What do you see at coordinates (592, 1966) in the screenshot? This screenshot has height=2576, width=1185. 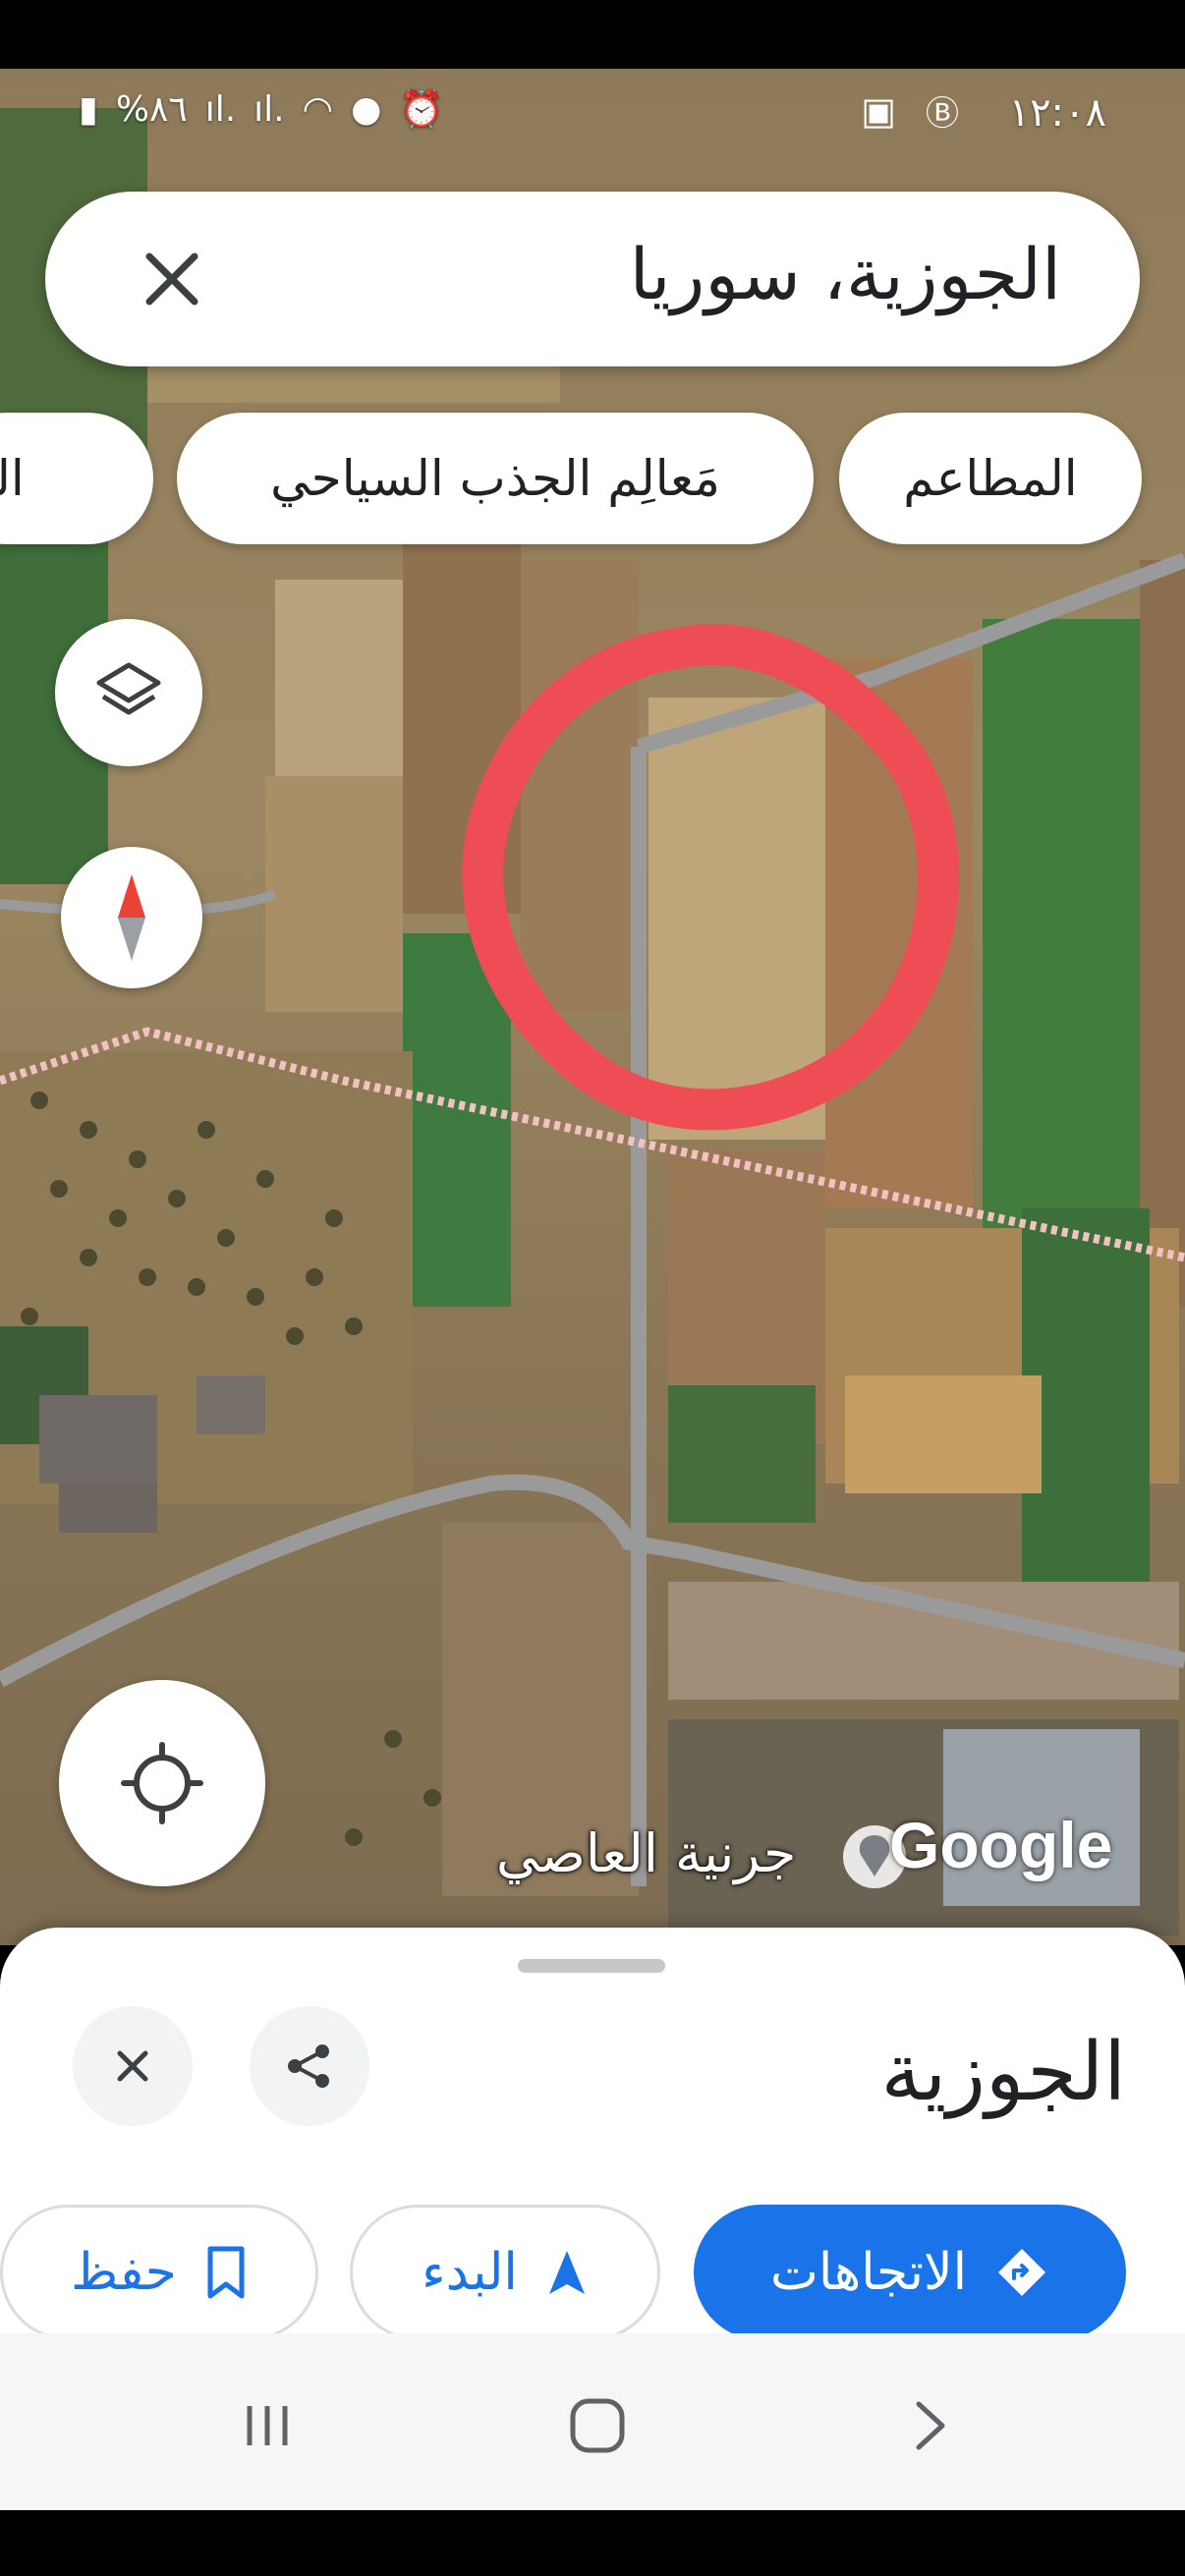 I see `sheet-handle` at bounding box center [592, 1966].